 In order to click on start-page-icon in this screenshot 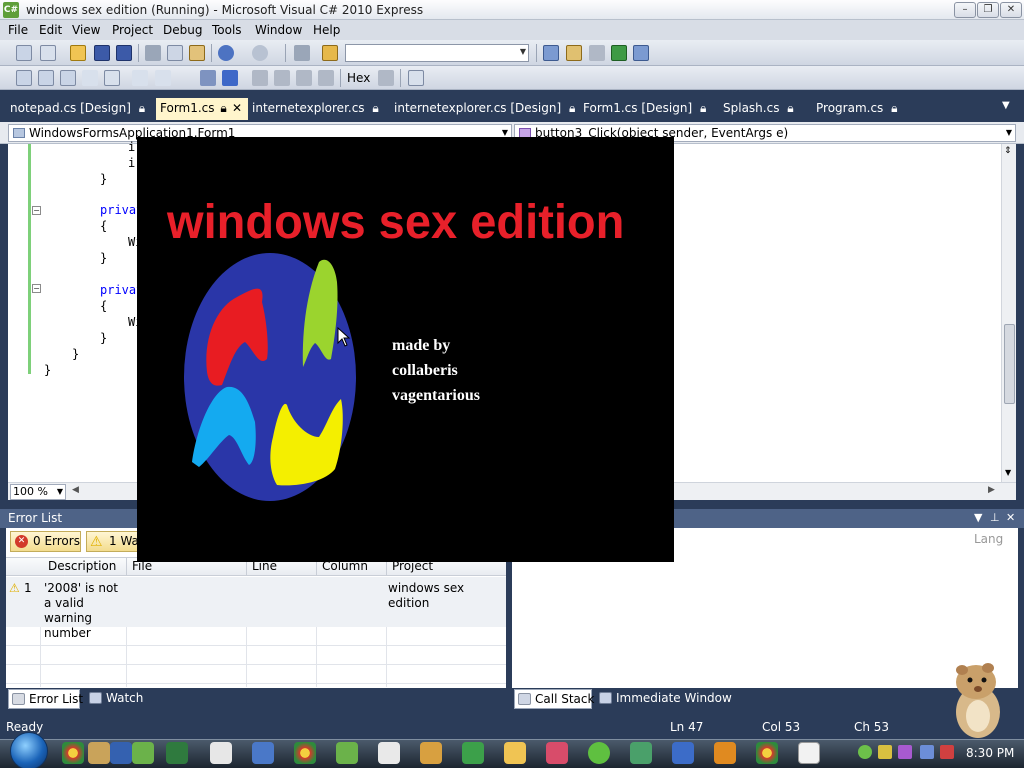, I will do `click(641, 53)`.